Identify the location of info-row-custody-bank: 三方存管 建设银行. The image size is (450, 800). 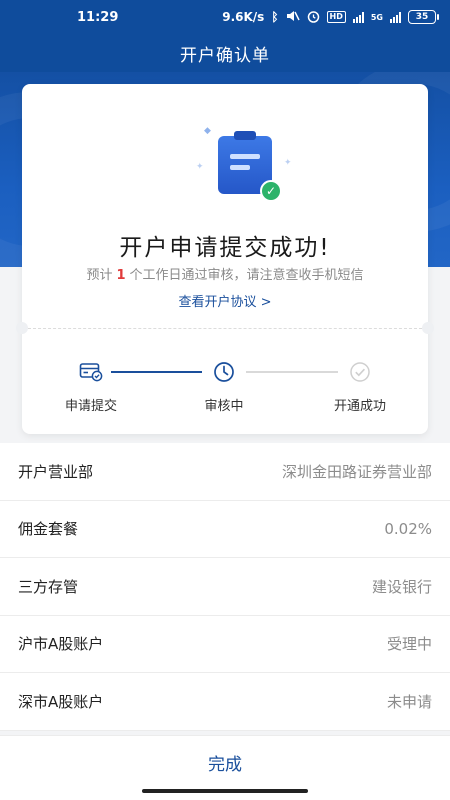
(225, 587).